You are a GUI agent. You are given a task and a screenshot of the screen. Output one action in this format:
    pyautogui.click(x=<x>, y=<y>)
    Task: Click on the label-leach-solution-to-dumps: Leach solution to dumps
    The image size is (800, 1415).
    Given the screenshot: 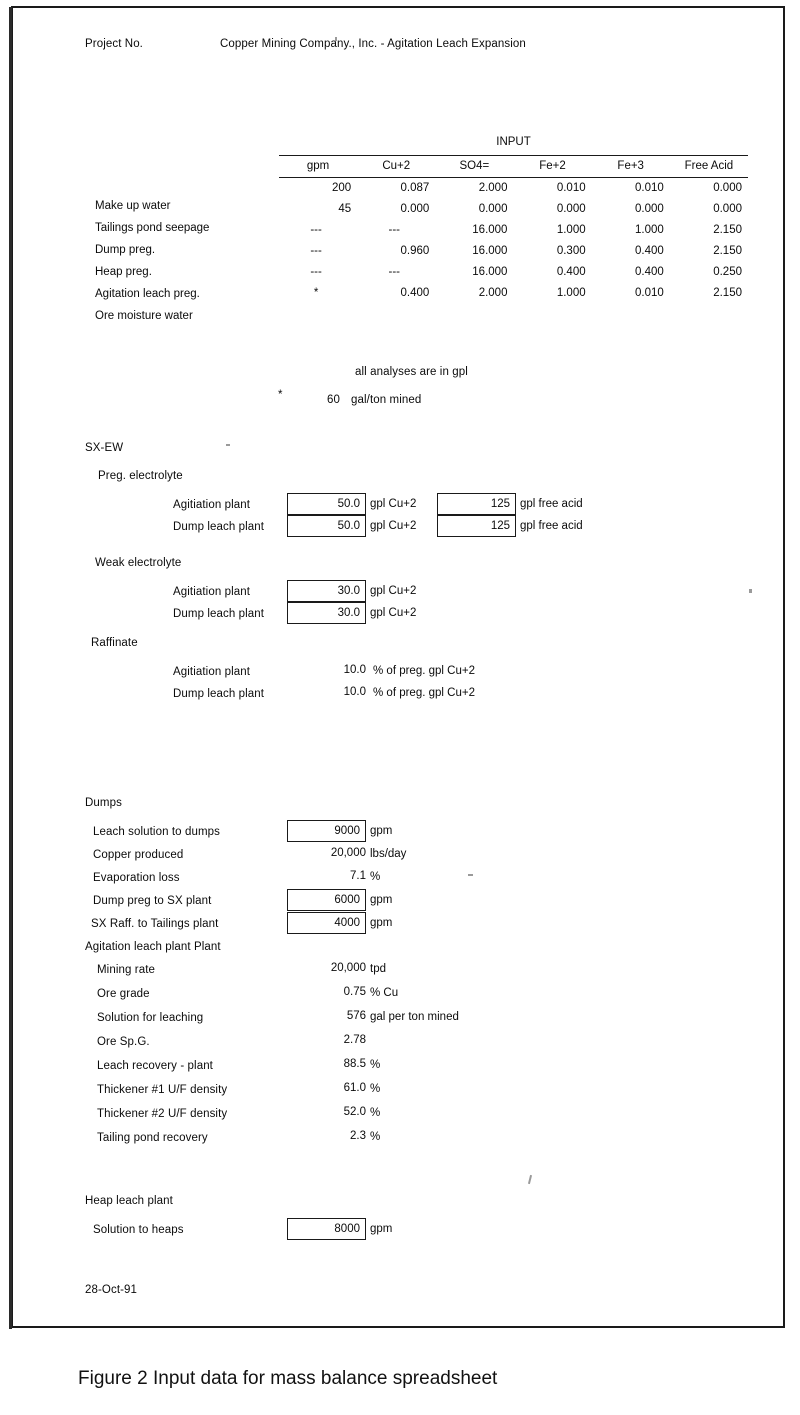 What is the action you would take?
    pyautogui.click(x=156, y=832)
    